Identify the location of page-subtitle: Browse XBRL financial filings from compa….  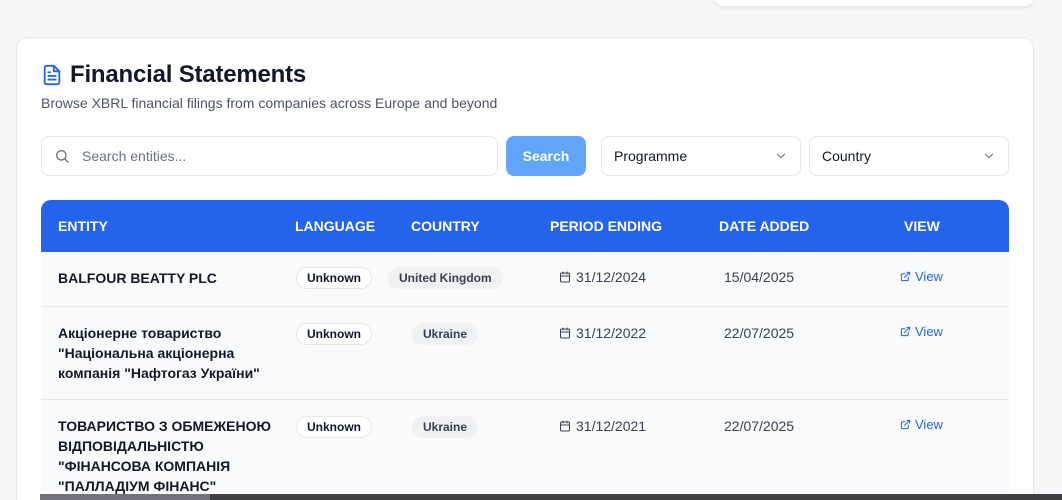
(269, 103).